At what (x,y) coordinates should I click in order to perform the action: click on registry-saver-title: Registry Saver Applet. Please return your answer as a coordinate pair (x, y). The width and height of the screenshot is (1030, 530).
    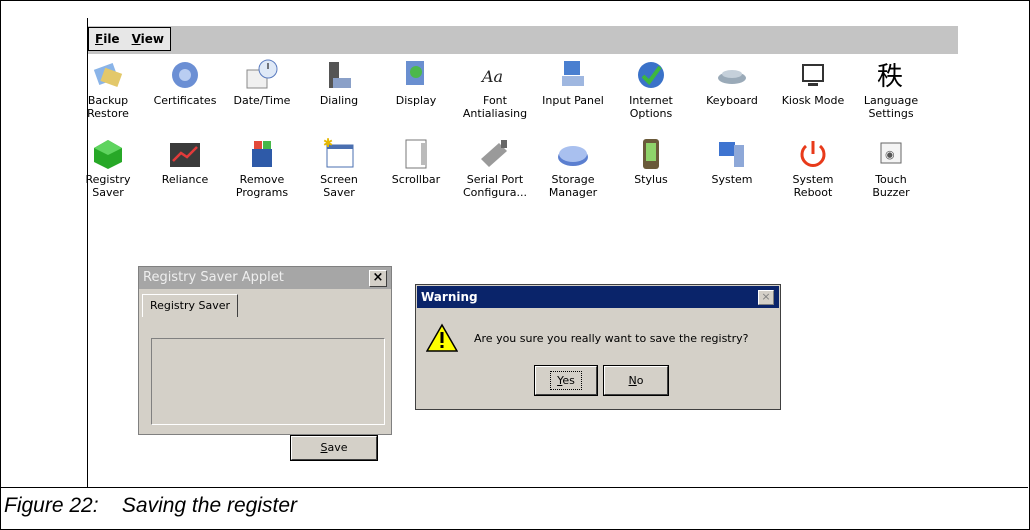
    Looking at the image, I should click on (265, 278).